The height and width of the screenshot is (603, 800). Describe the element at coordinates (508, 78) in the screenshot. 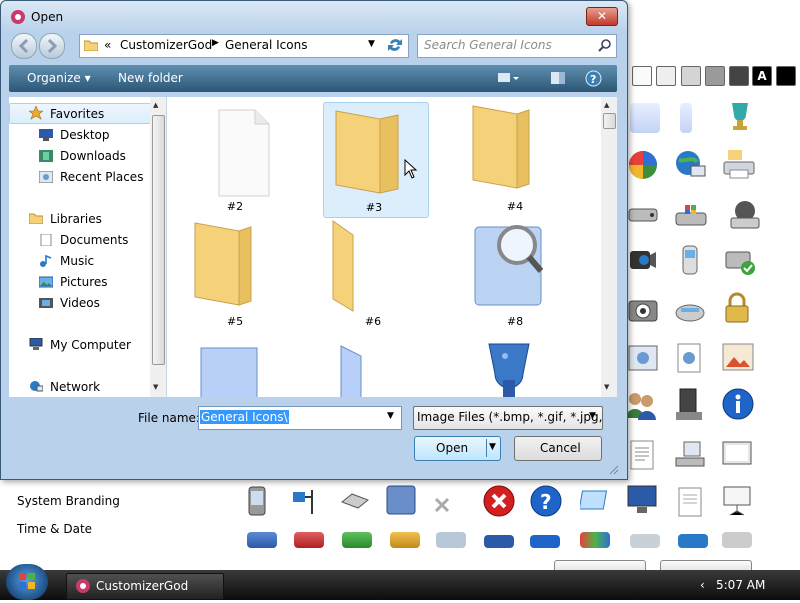

I see `view-options-icon` at that location.